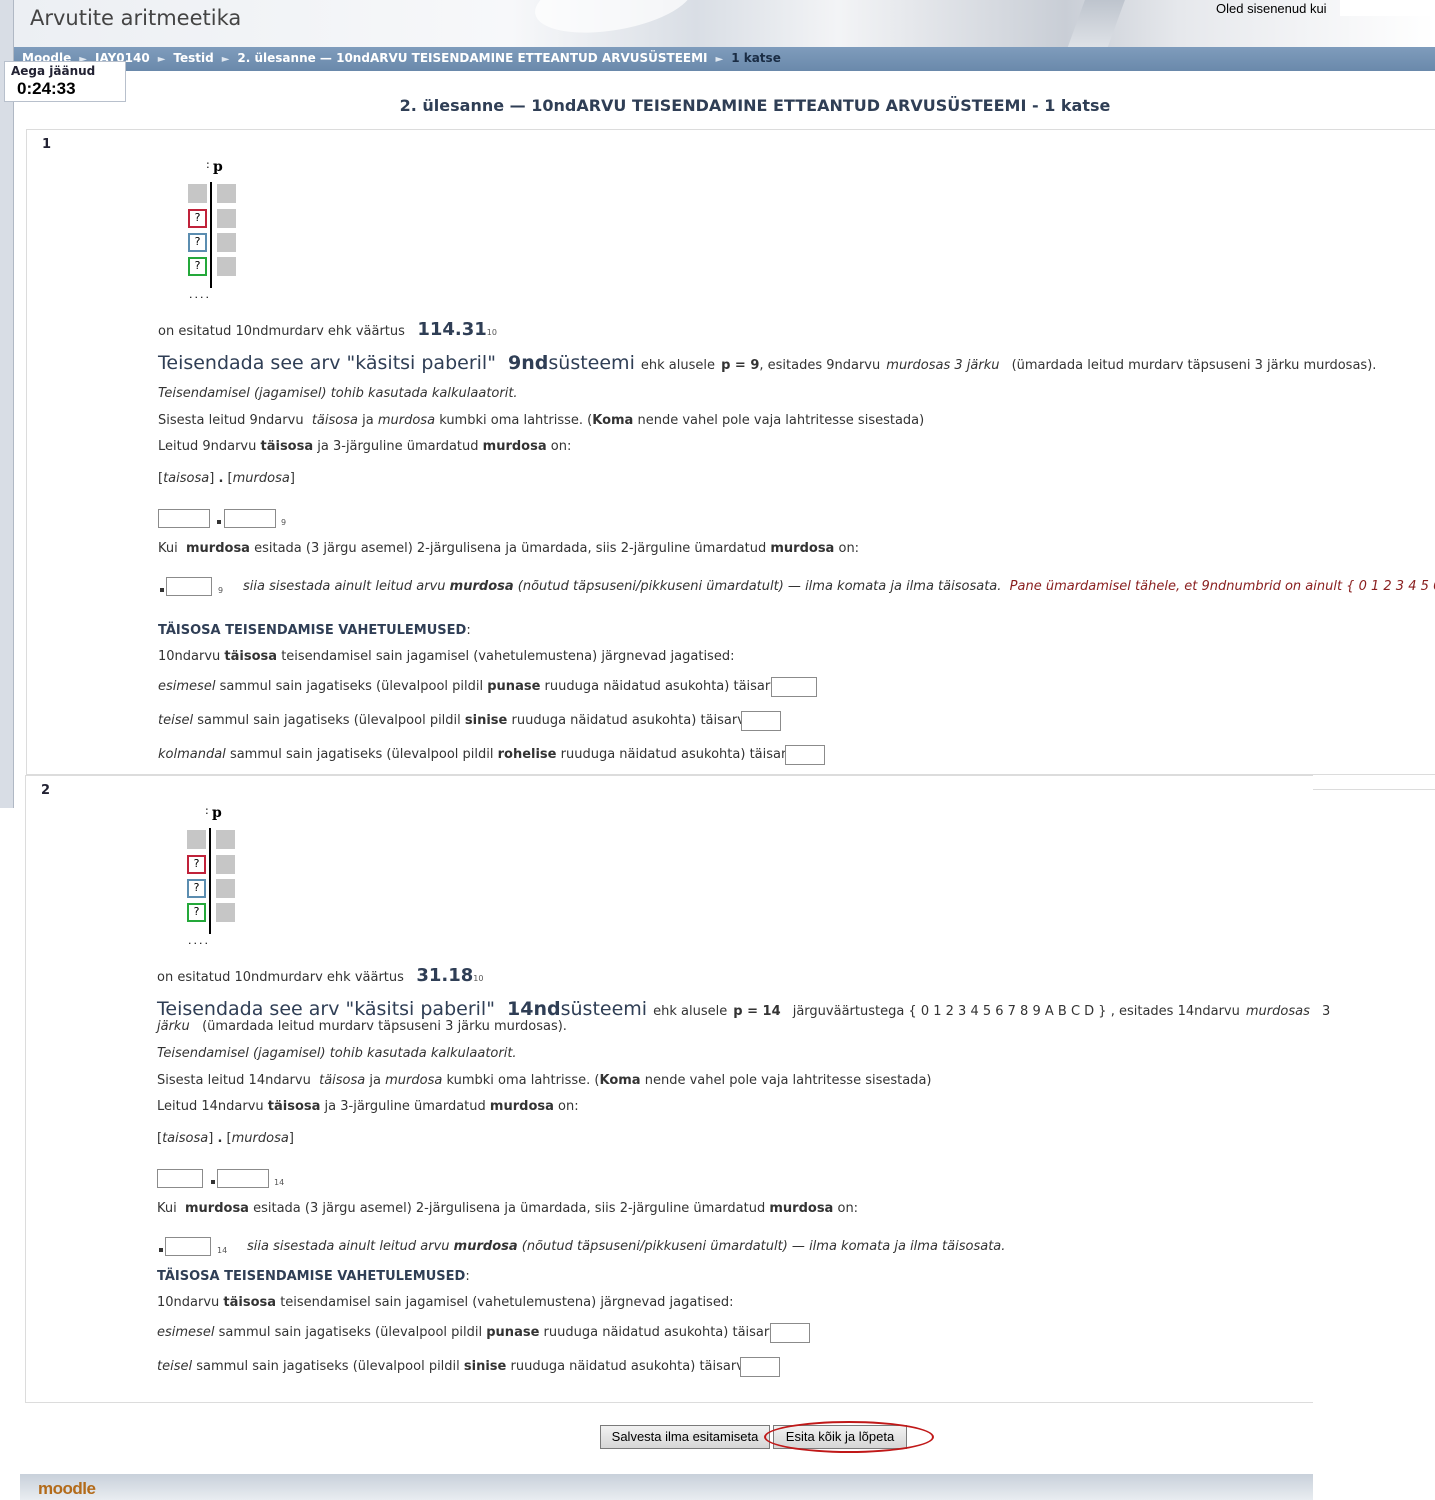  What do you see at coordinates (67, 1489) in the screenshot?
I see `moodle-logo: moodle` at bounding box center [67, 1489].